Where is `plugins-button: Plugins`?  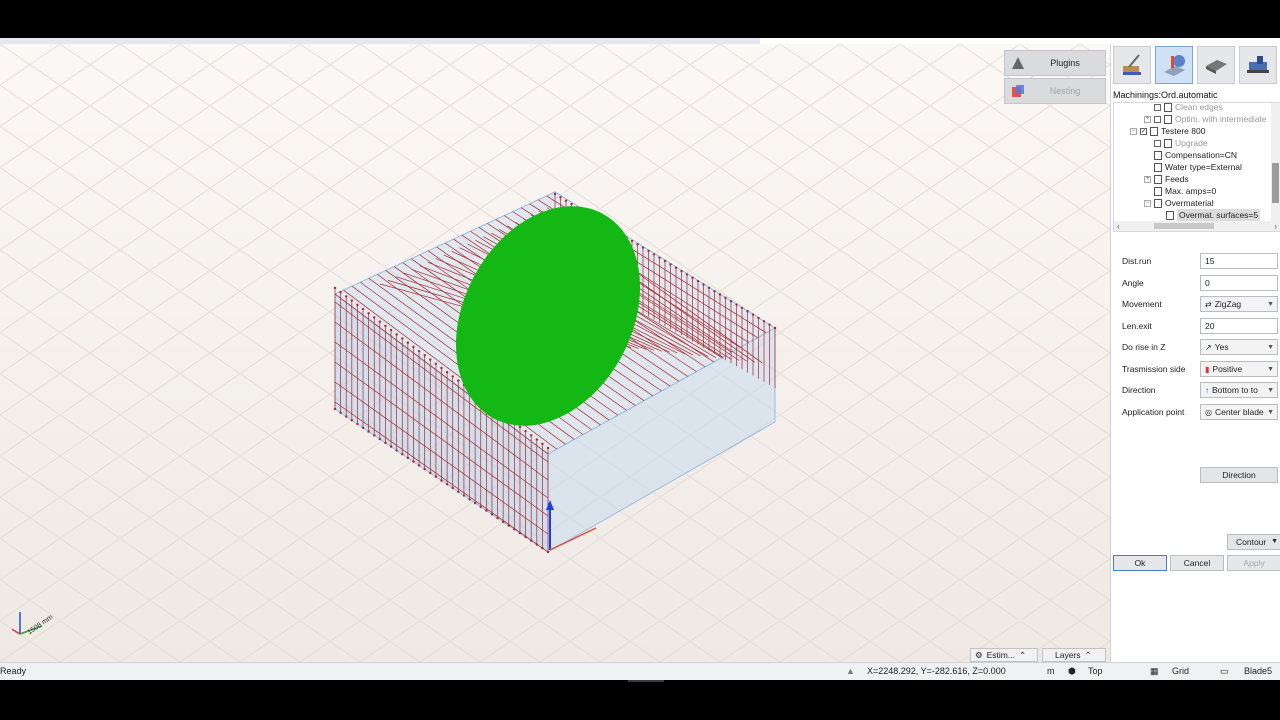
plugins-button: Plugins is located at coordinates (1055, 63).